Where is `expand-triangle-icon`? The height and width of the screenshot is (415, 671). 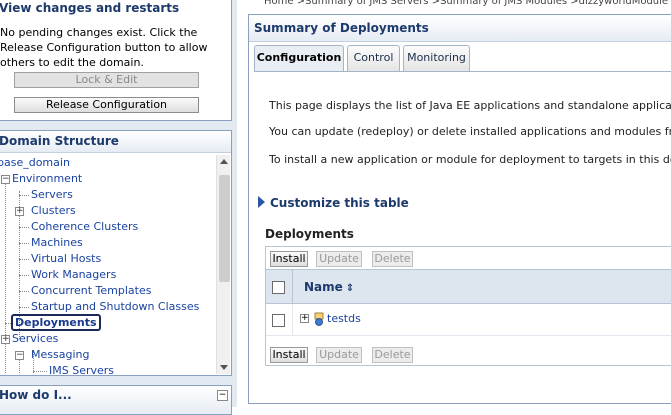
expand-triangle-icon is located at coordinates (261, 202).